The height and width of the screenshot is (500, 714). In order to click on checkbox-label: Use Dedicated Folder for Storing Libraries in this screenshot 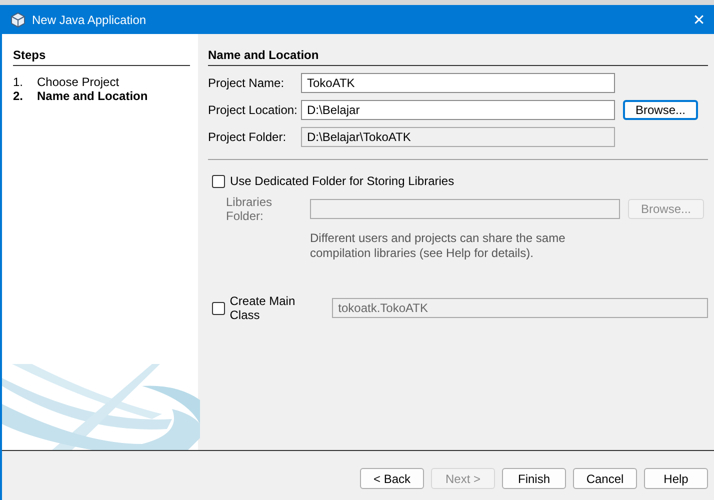, I will do `click(342, 181)`.